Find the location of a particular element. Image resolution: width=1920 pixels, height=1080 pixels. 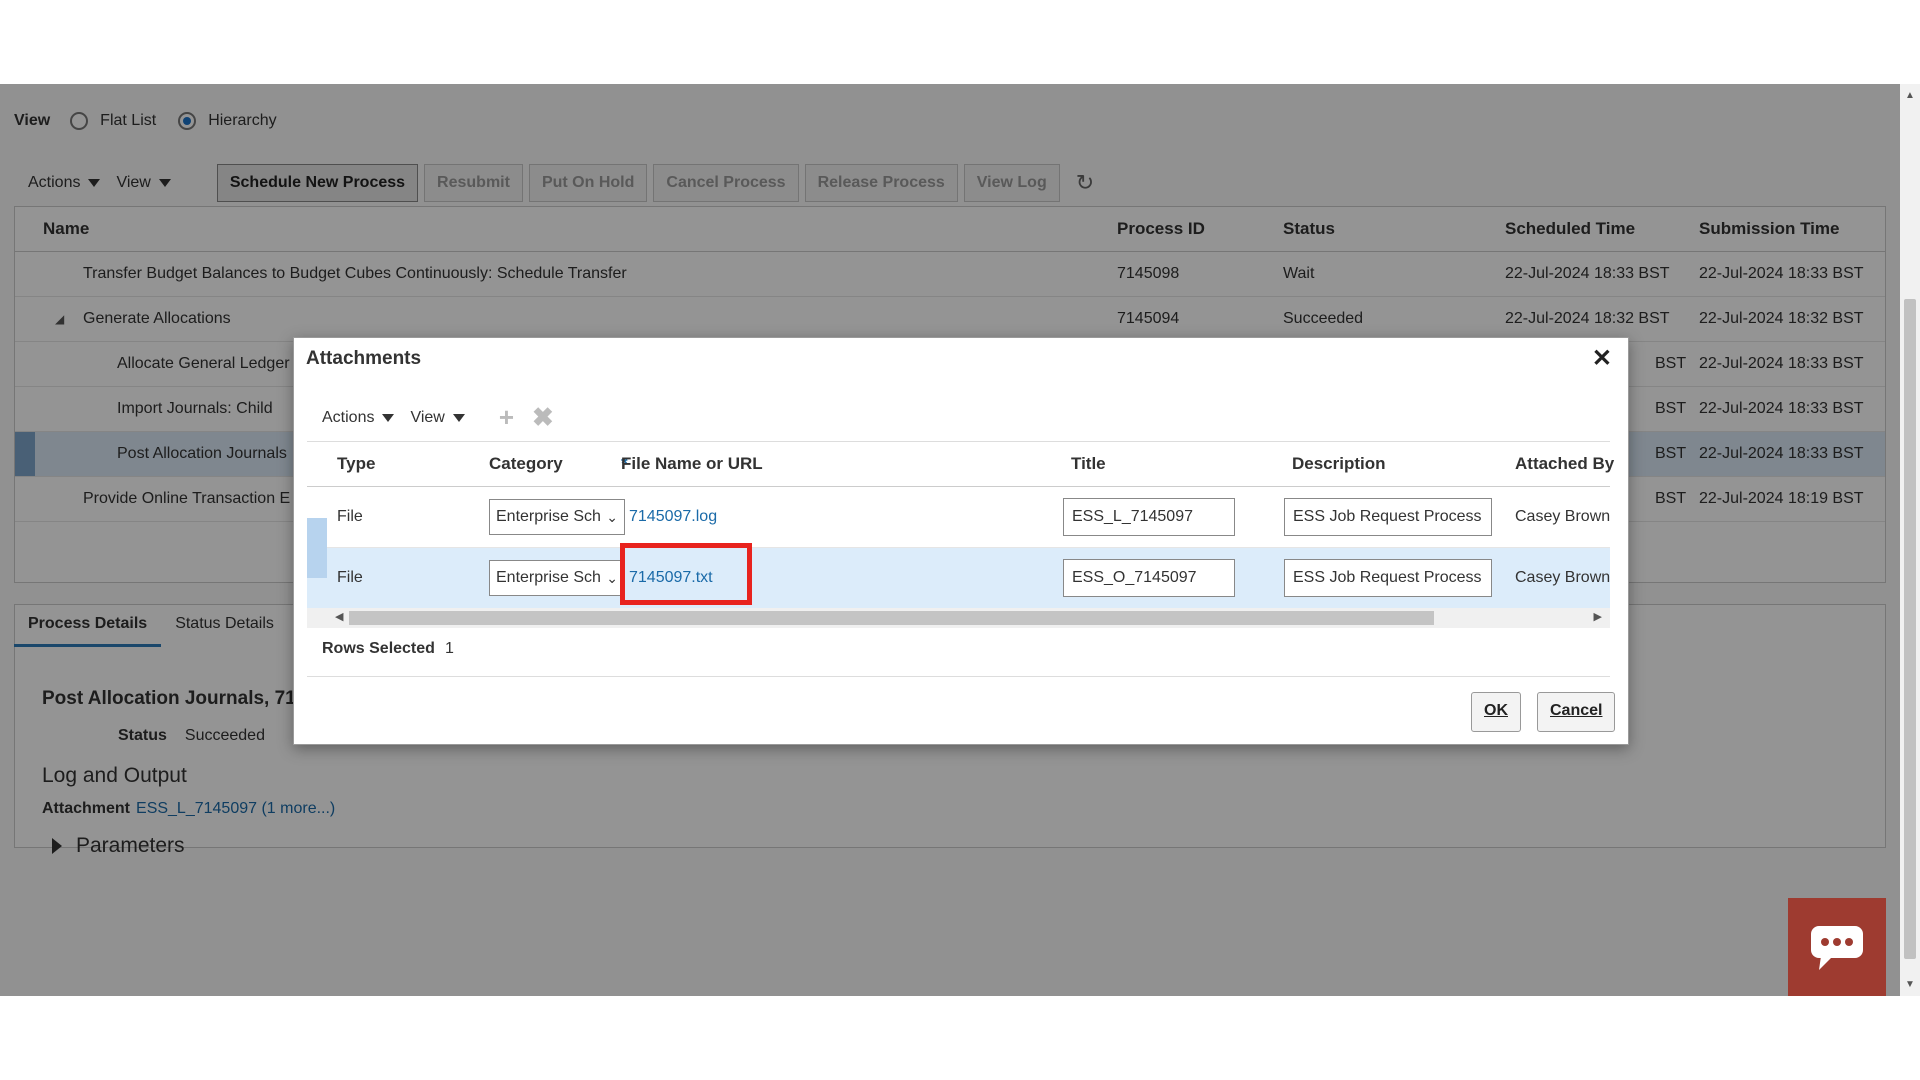

highlight-box is located at coordinates (686, 574).